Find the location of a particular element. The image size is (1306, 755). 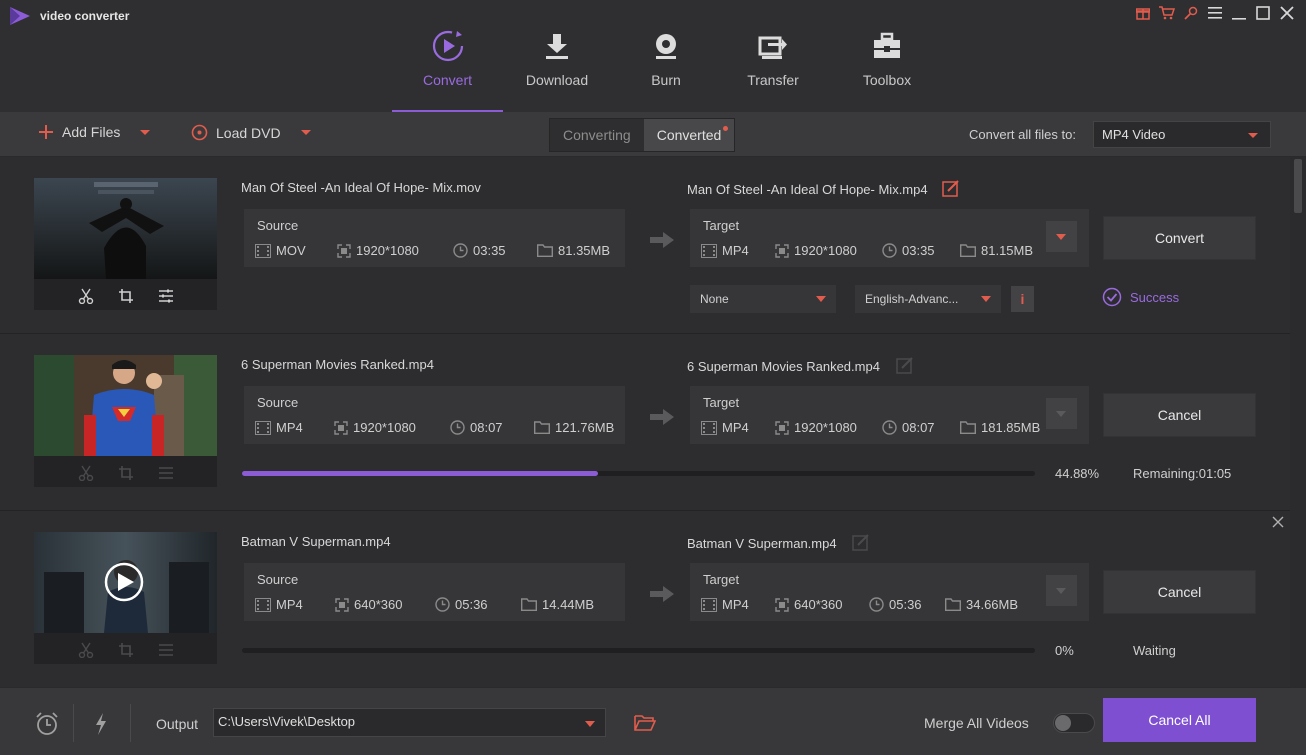

tab-download: Download is located at coordinates (557, 69).